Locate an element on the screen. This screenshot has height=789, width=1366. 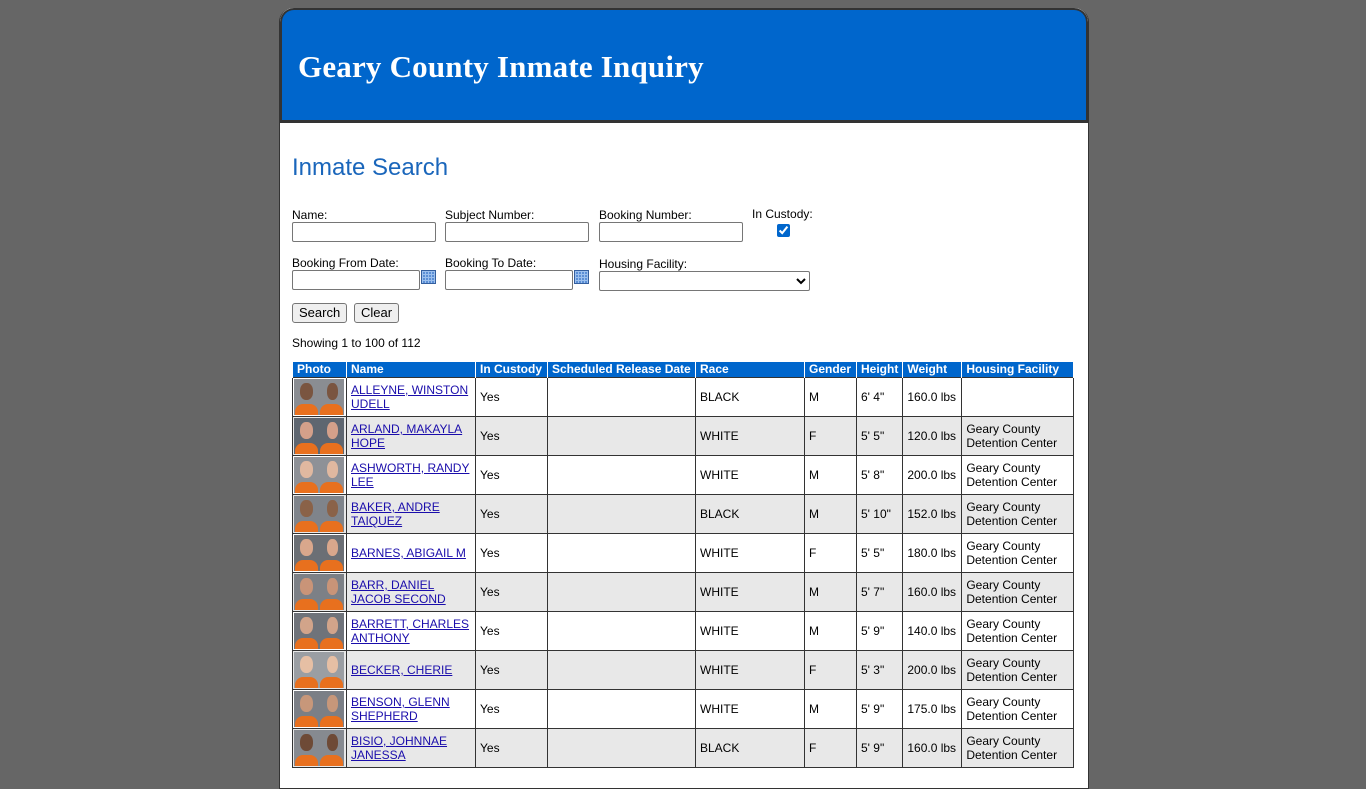
name-cell: BENSON, GLENN SHEPHERD is located at coordinates (411, 709).